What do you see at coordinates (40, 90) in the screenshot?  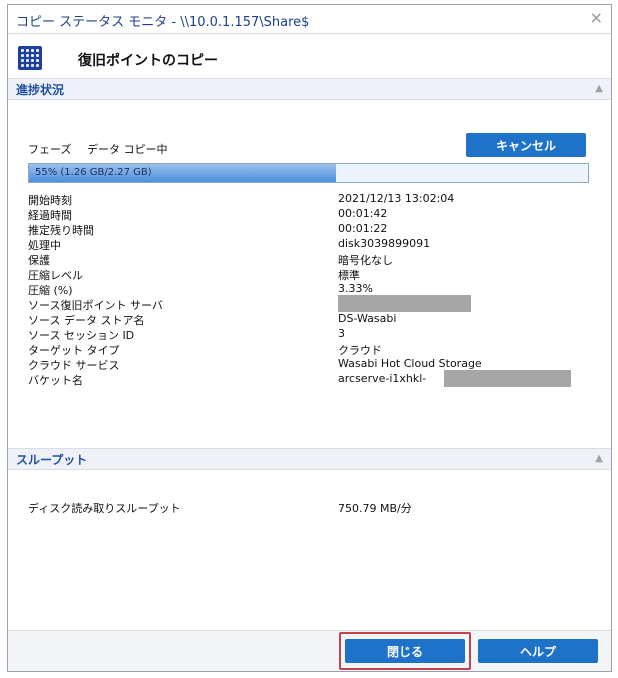 I see `progress-section-title: 進捗状況` at bounding box center [40, 90].